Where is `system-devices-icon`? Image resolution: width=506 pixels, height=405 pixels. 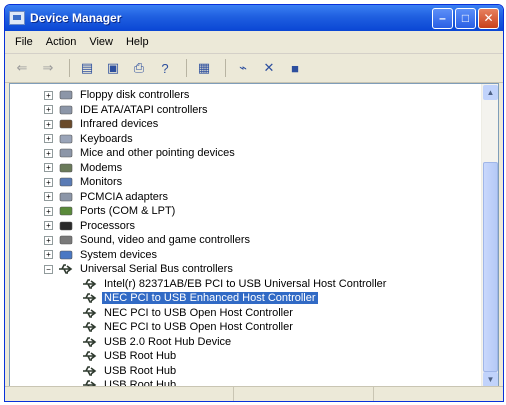
system-devices-icon is located at coordinates (66, 255).